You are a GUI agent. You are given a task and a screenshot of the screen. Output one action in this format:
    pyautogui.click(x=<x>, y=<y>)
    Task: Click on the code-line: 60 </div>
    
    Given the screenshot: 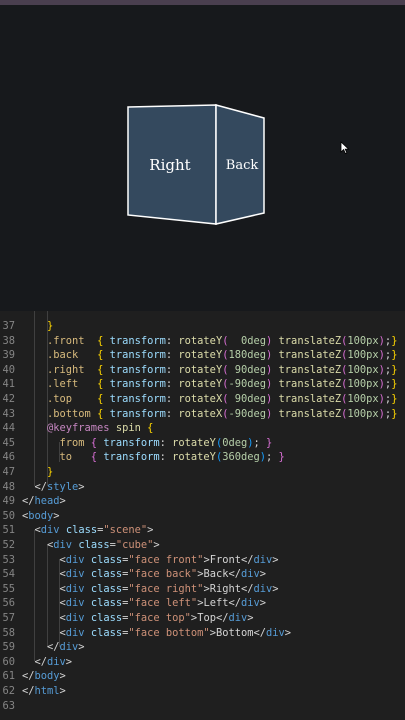 What is the action you would take?
    pyautogui.click(x=202, y=662)
    